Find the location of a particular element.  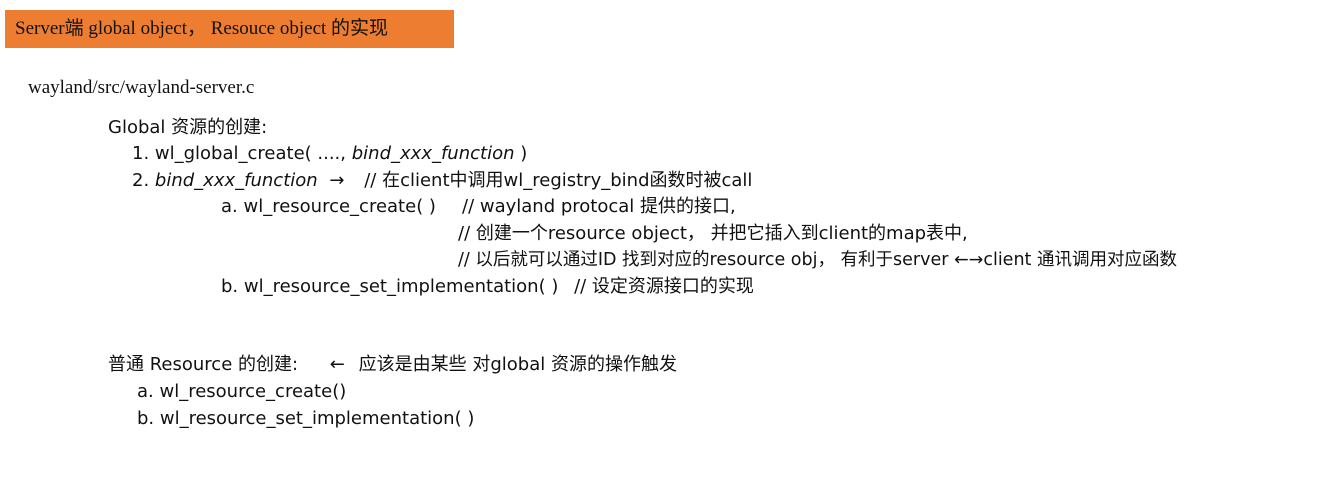

normal-item-a: a. wl_resource_create() is located at coordinates (242, 391).